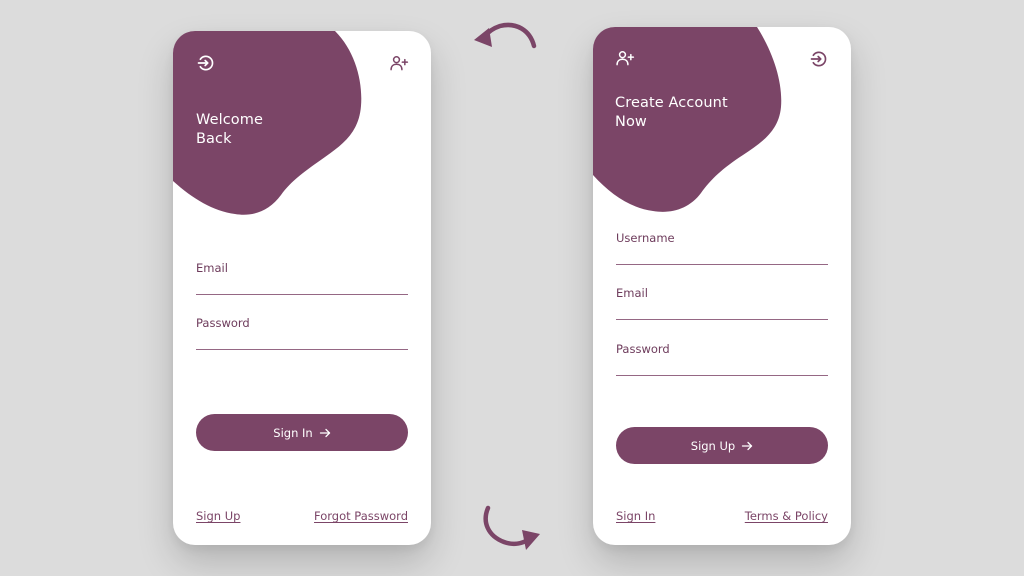 This screenshot has height=576, width=1024. What do you see at coordinates (722, 264) in the screenshot?
I see `username-underline` at bounding box center [722, 264].